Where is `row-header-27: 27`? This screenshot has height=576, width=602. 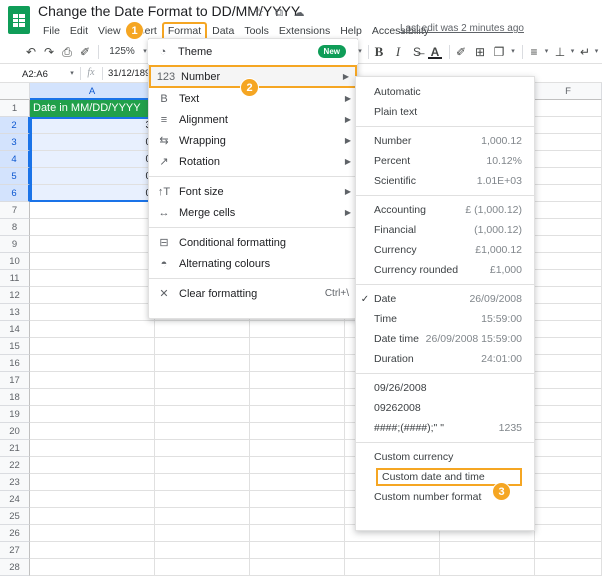
row-header-27: 27 is located at coordinates (15, 550).